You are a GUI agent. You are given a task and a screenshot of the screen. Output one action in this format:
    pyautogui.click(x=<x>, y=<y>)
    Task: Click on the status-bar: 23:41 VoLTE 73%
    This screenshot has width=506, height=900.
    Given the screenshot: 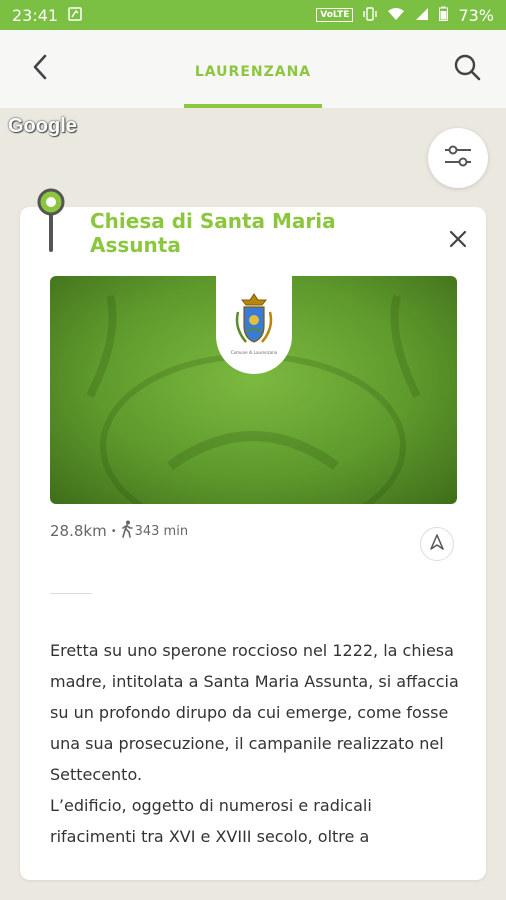 What is the action you would take?
    pyautogui.click(x=253, y=15)
    